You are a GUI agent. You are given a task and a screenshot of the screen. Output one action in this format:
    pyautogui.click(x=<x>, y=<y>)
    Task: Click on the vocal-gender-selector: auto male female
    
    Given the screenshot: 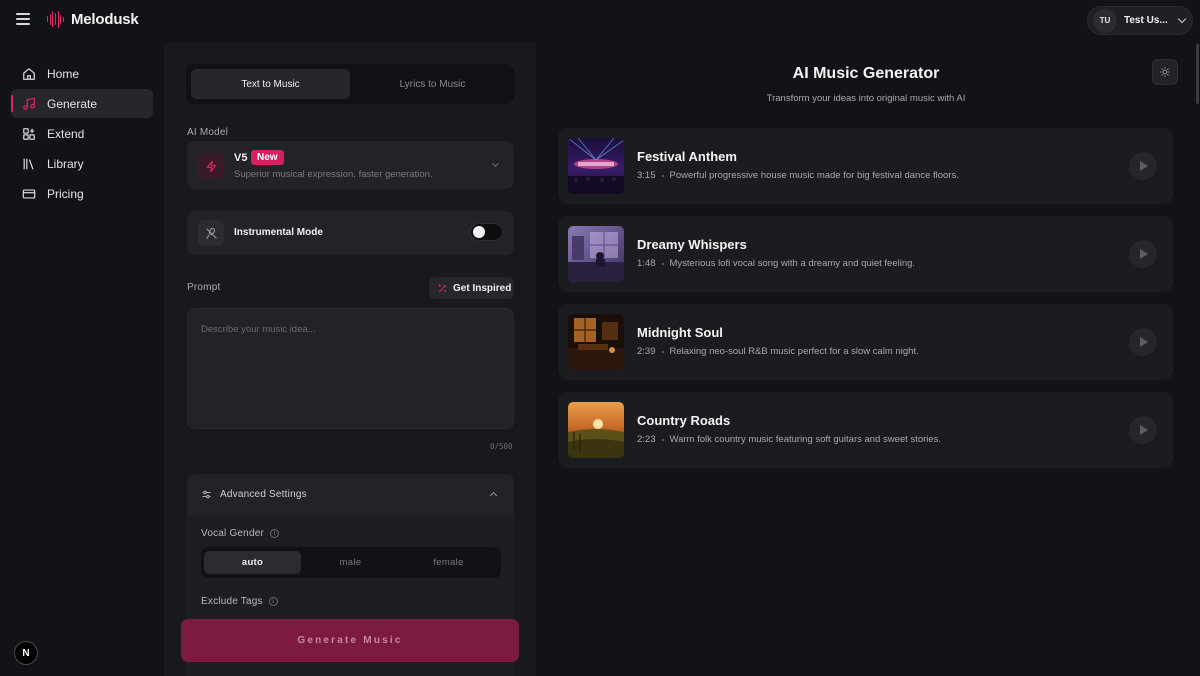 What is the action you would take?
    pyautogui.click(x=351, y=562)
    